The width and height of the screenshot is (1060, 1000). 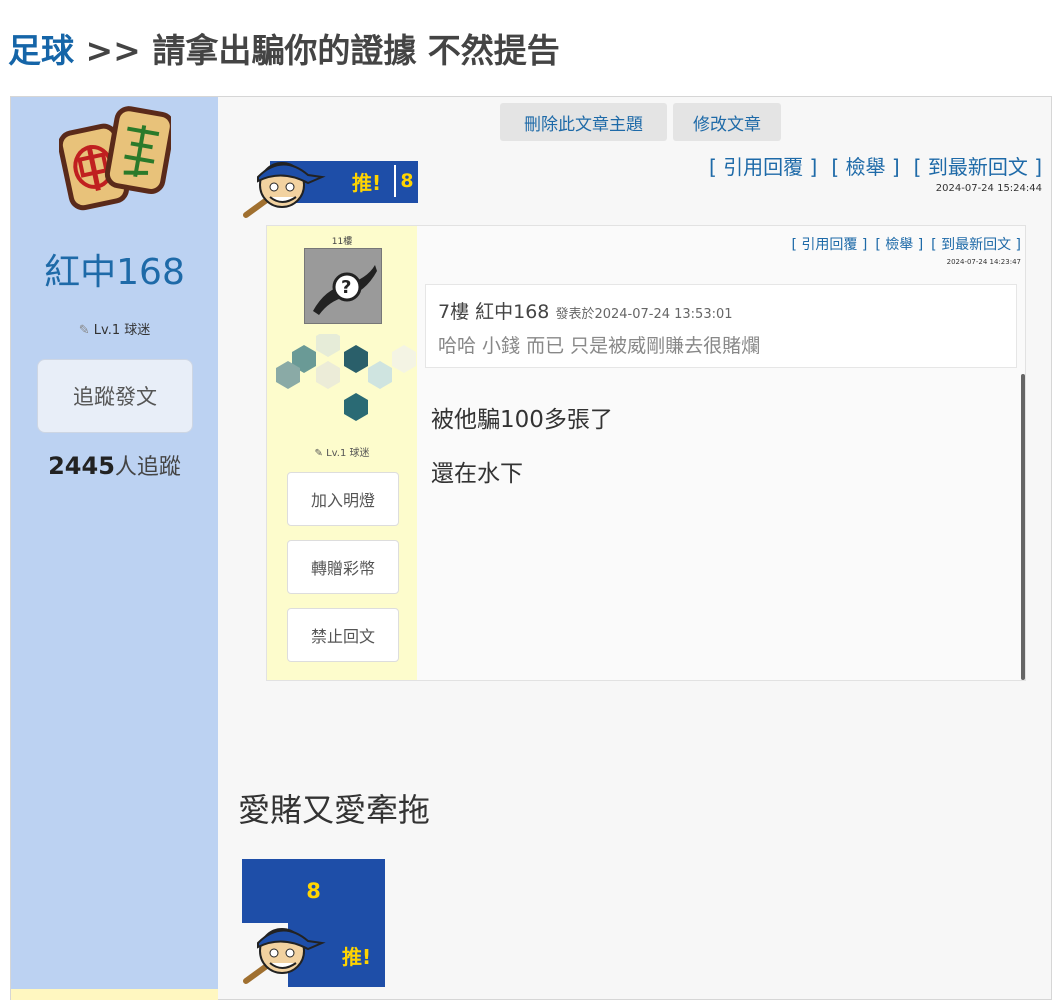 I want to click on inner-quote-header: 7樓 紅中168 發表於2024-07-24 13:53:01, so click(x=585, y=310).